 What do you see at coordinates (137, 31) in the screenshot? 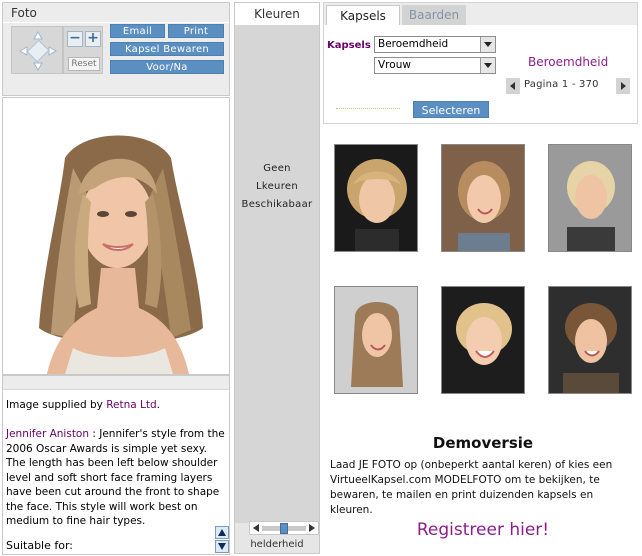
I see `email-button: Email` at bounding box center [137, 31].